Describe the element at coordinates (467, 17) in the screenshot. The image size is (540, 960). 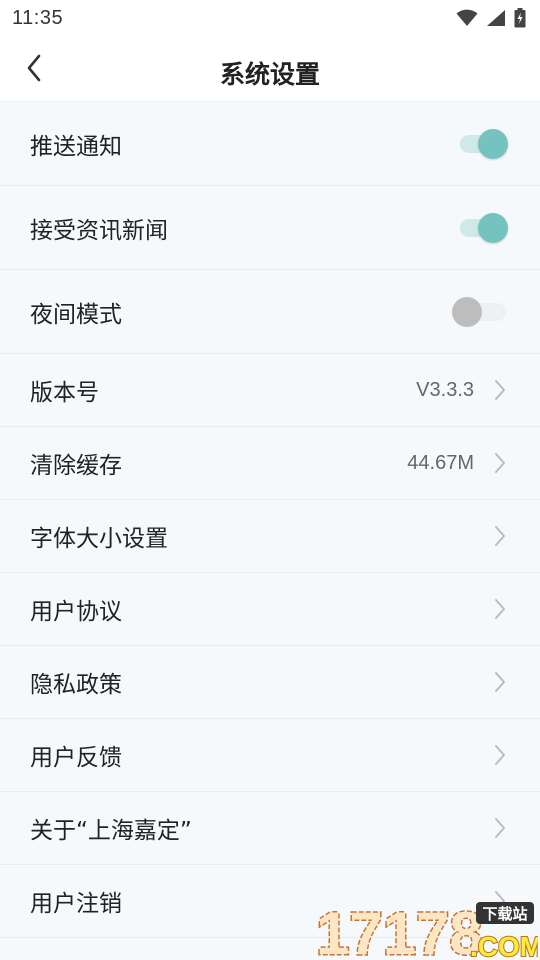
I see `wifi-icon` at that location.